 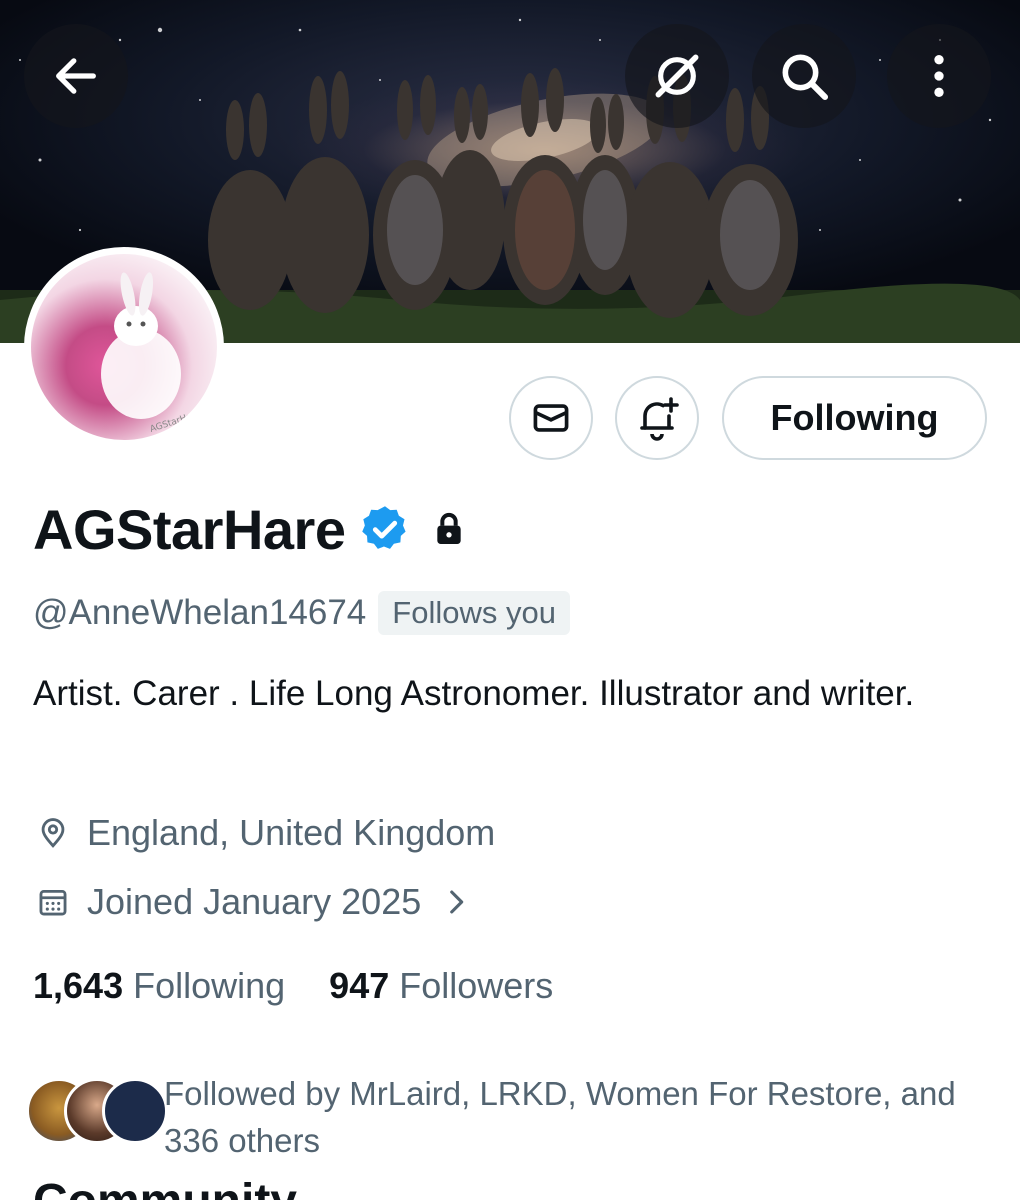 I want to click on envelope-icon, so click(x=551, y=418).